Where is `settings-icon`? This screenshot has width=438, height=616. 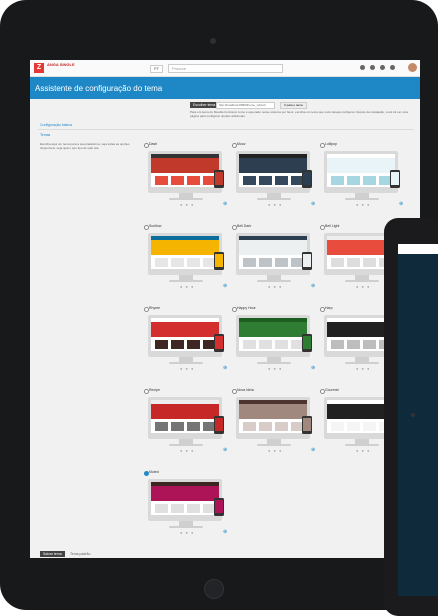 settings-icon is located at coordinates (382, 67).